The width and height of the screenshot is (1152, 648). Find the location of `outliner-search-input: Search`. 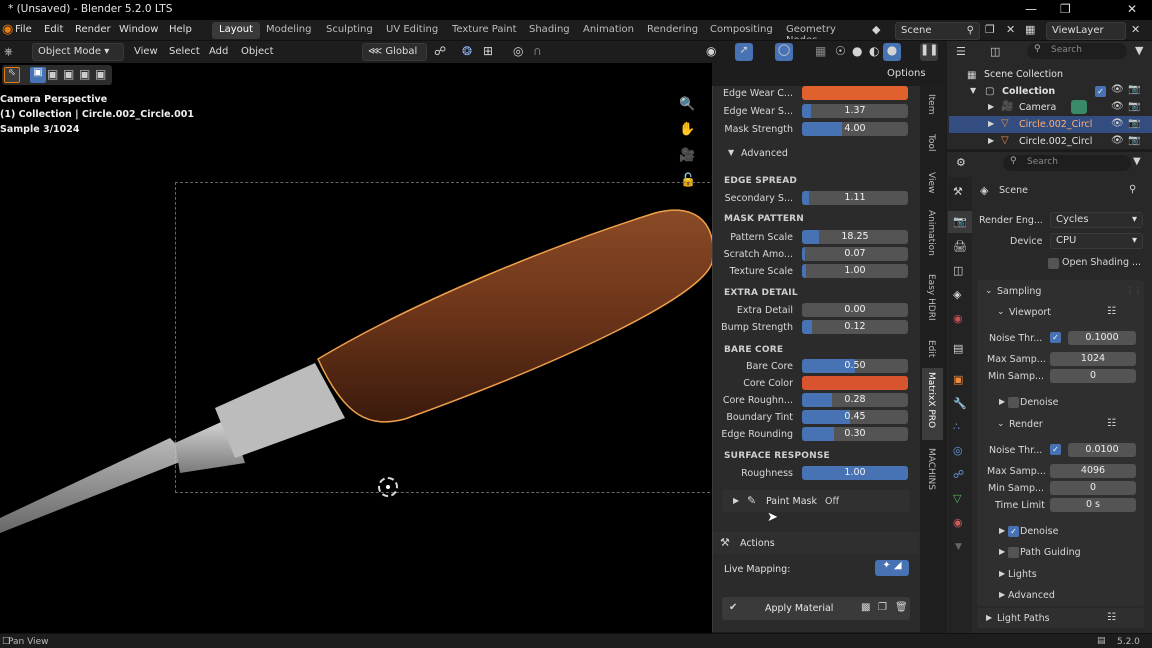

outliner-search-input: Search is located at coordinates (1077, 51).